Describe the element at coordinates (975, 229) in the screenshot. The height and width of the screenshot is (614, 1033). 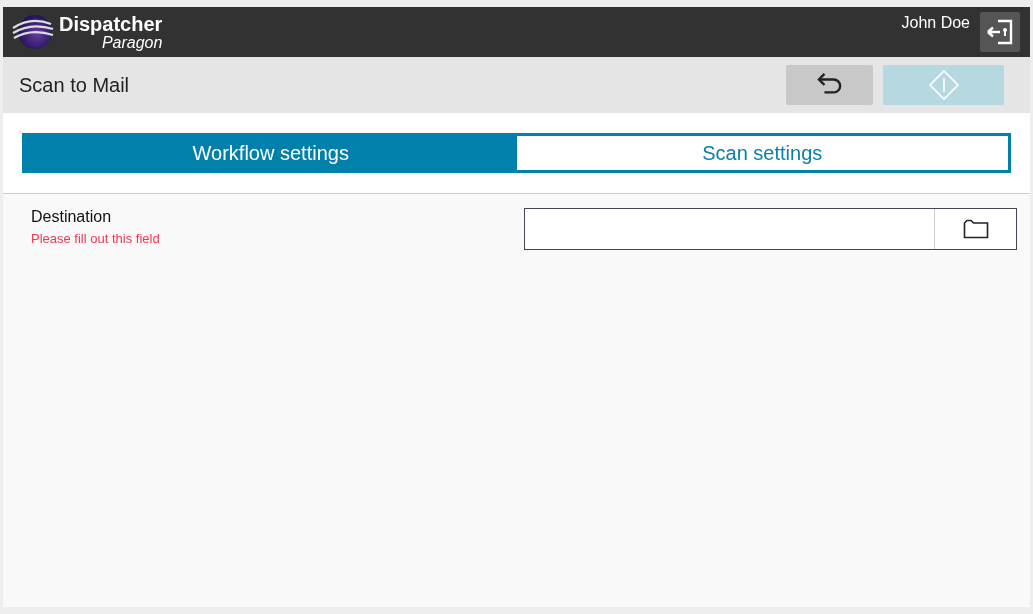
I see `folder-icon` at that location.